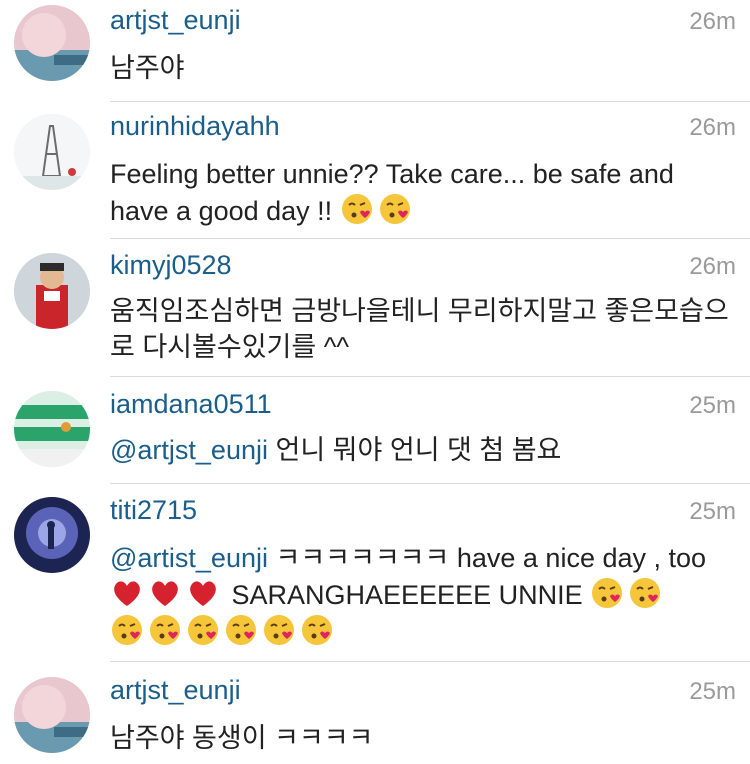  What do you see at coordinates (230, 347) in the screenshot?
I see `comment-text-line: 로 다시볼수있기를 ^^` at bounding box center [230, 347].